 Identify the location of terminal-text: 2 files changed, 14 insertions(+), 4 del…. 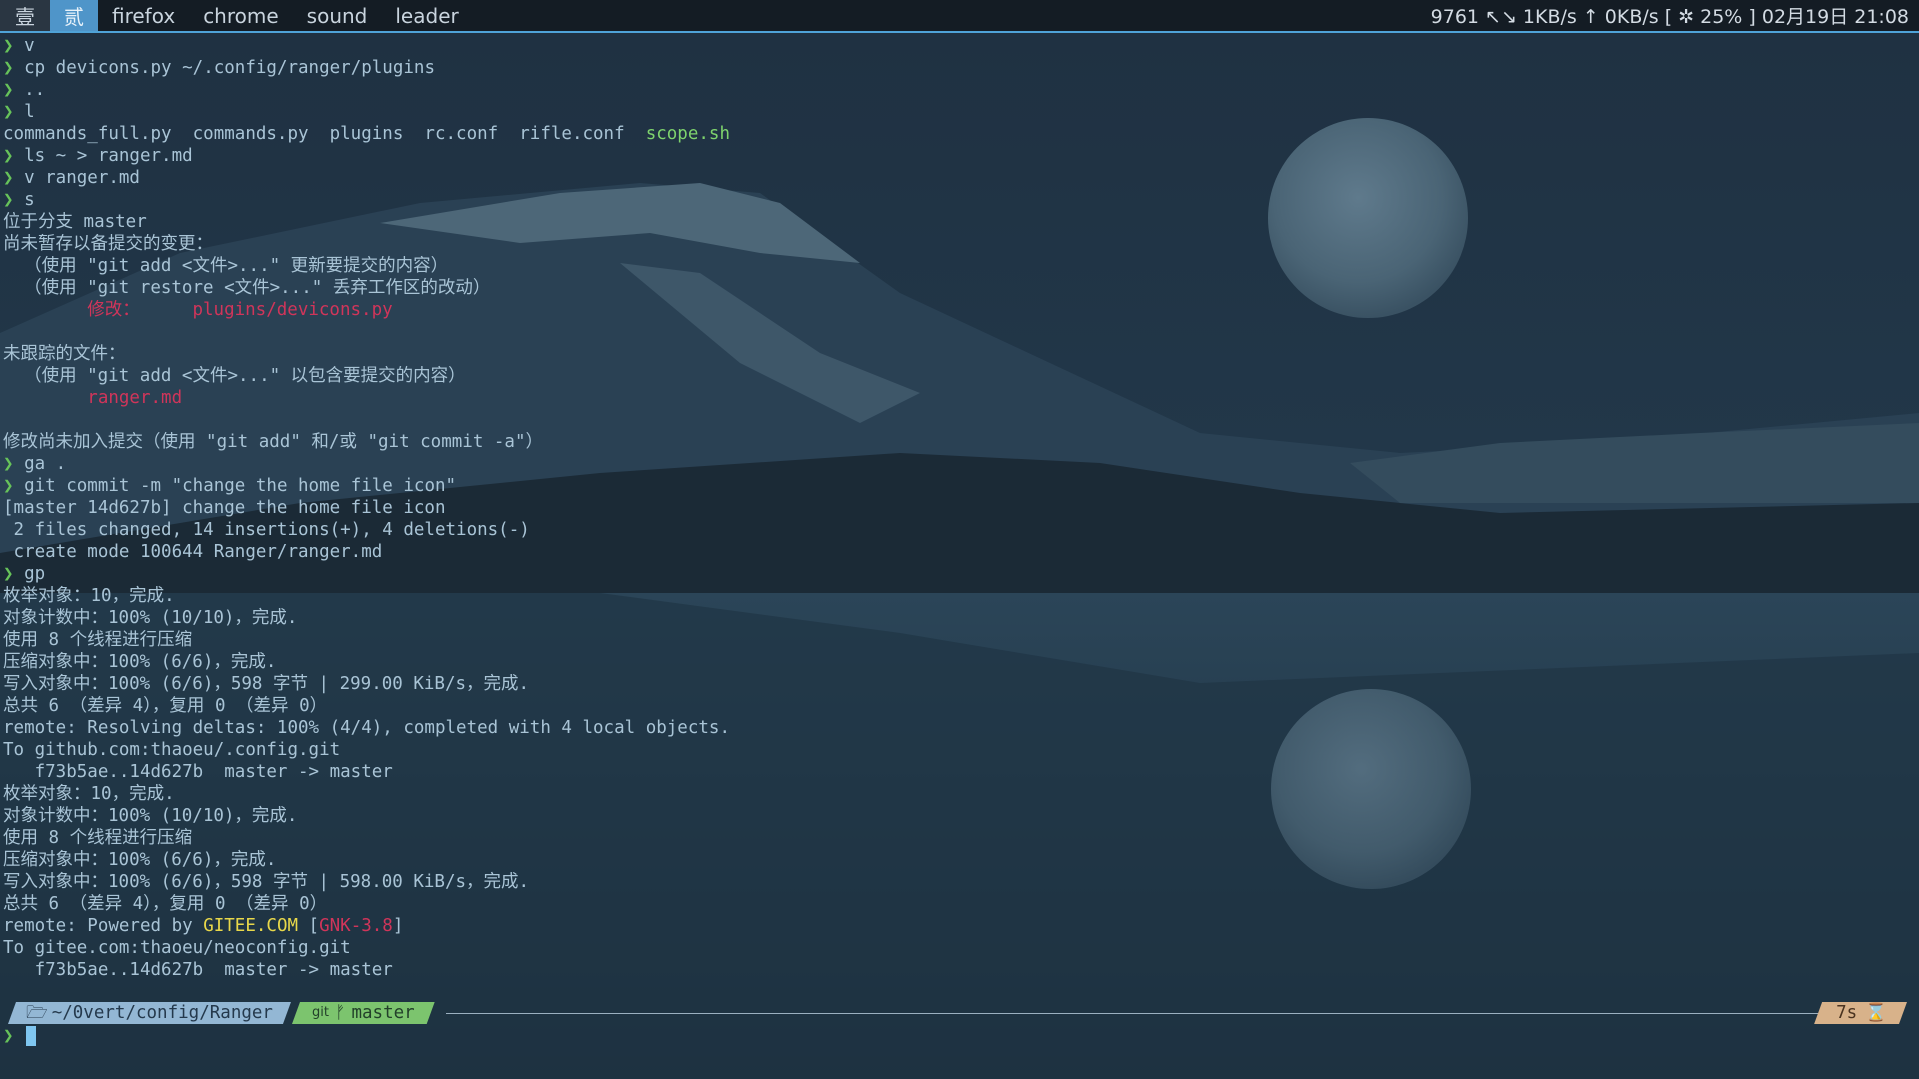
(266, 530).